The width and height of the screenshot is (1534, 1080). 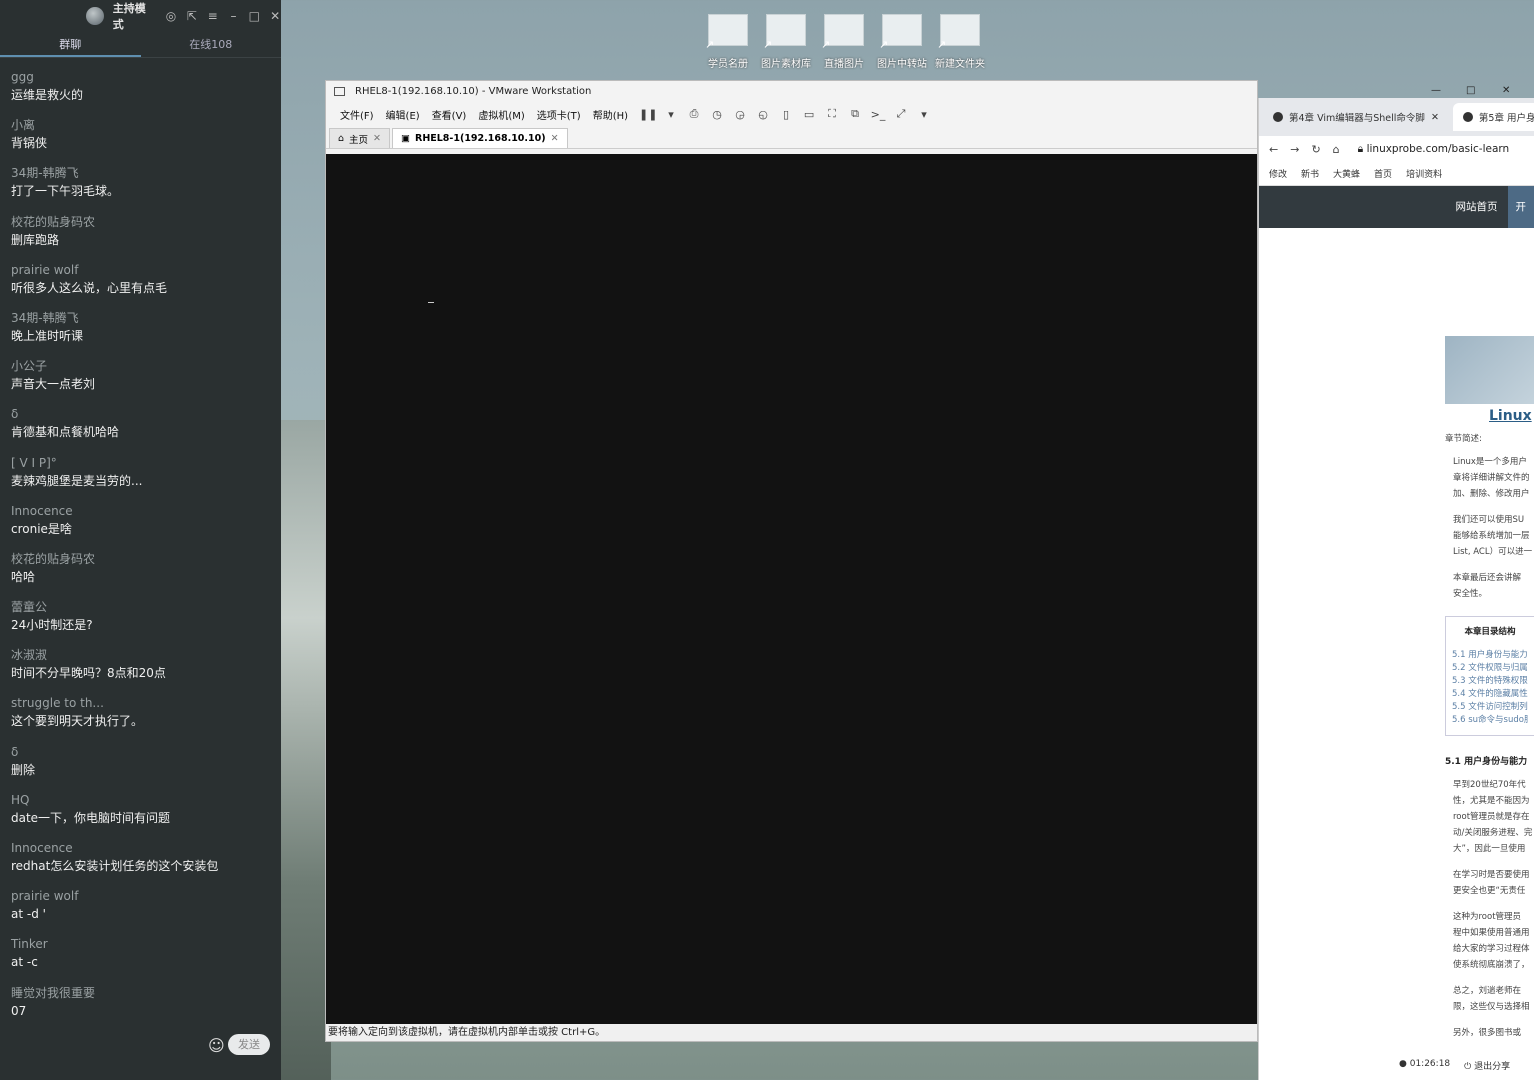 What do you see at coordinates (171, 16) in the screenshot?
I see `settings-icon: ◎` at bounding box center [171, 16].